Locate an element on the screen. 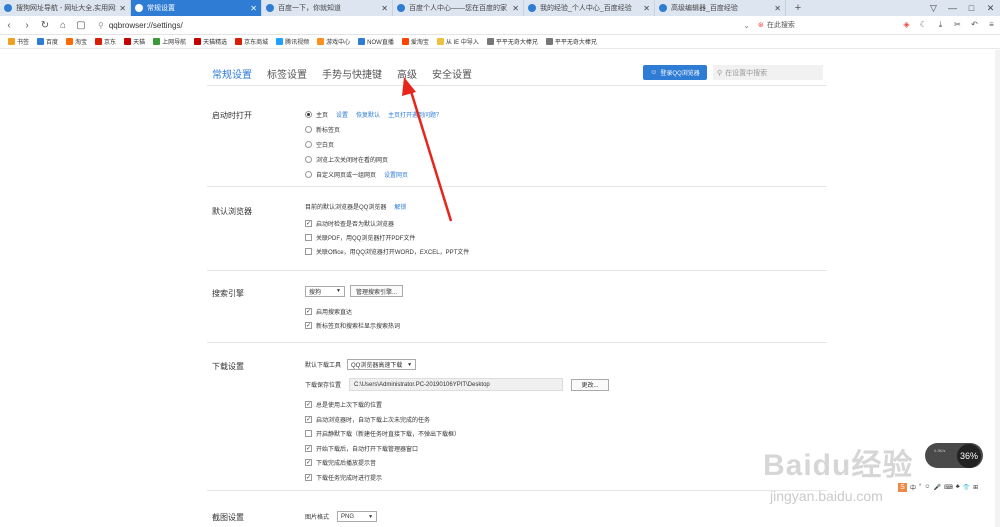 Image resolution: width=1000 pixels, height=527 pixels. punctuation-icon: ° is located at coordinates (920, 487).